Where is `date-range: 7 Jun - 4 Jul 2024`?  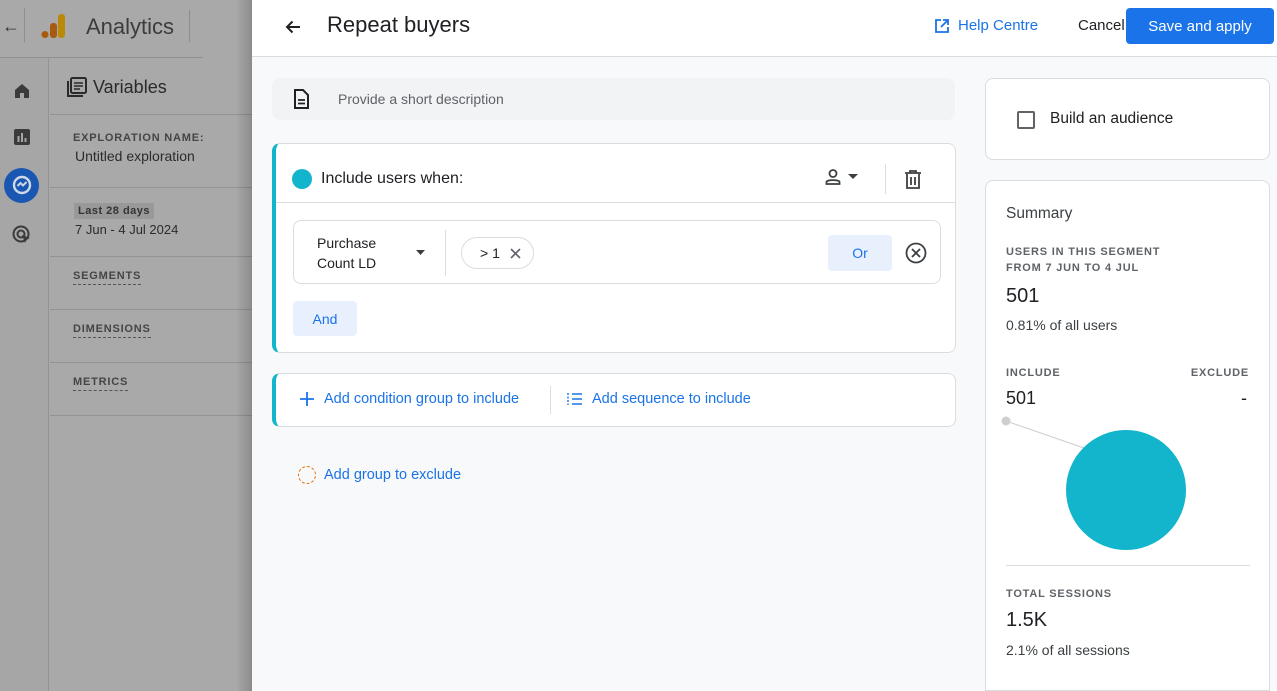 date-range: 7 Jun - 4 Jul 2024 is located at coordinates (126, 229).